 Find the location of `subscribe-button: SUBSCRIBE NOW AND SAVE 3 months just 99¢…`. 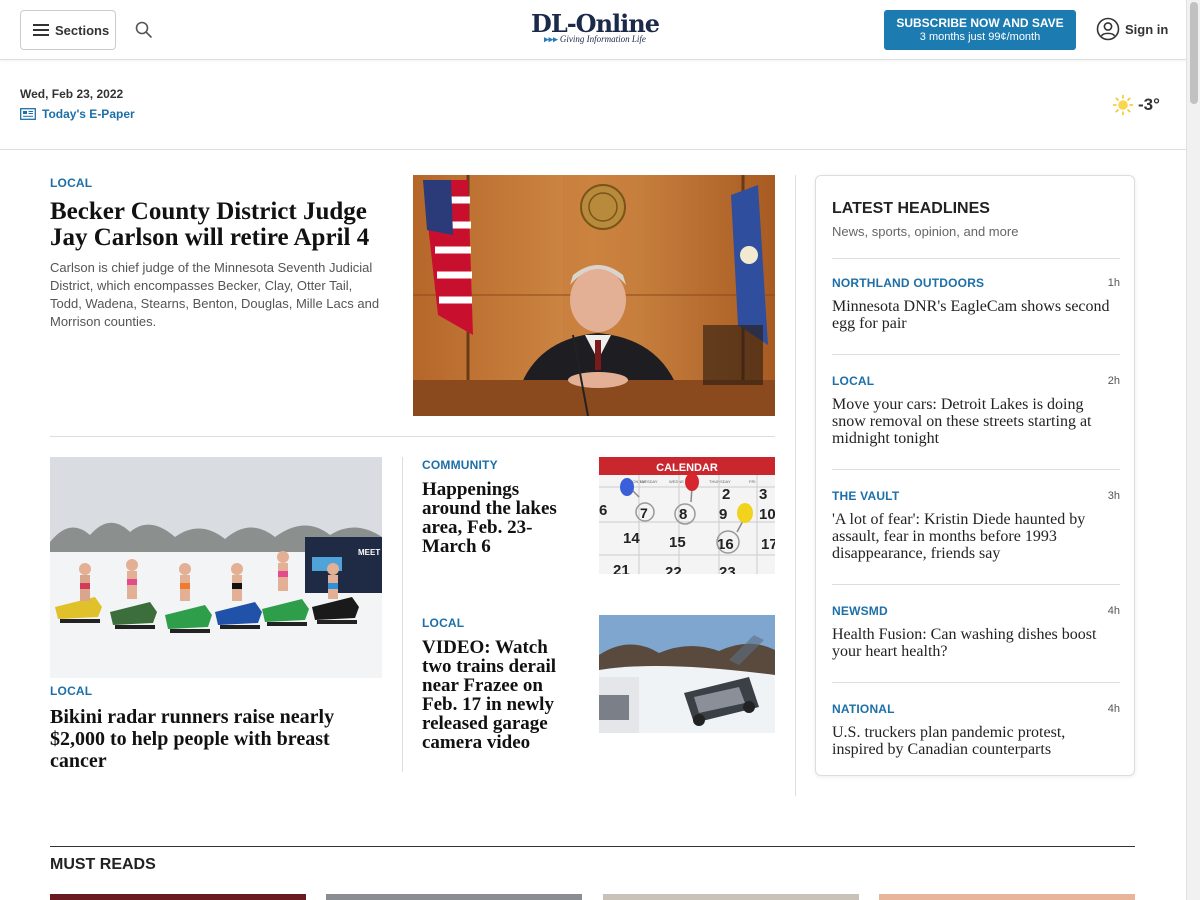

subscribe-button: SUBSCRIBE NOW AND SAVE 3 months just 99¢… is located at coordinates (980, 30).